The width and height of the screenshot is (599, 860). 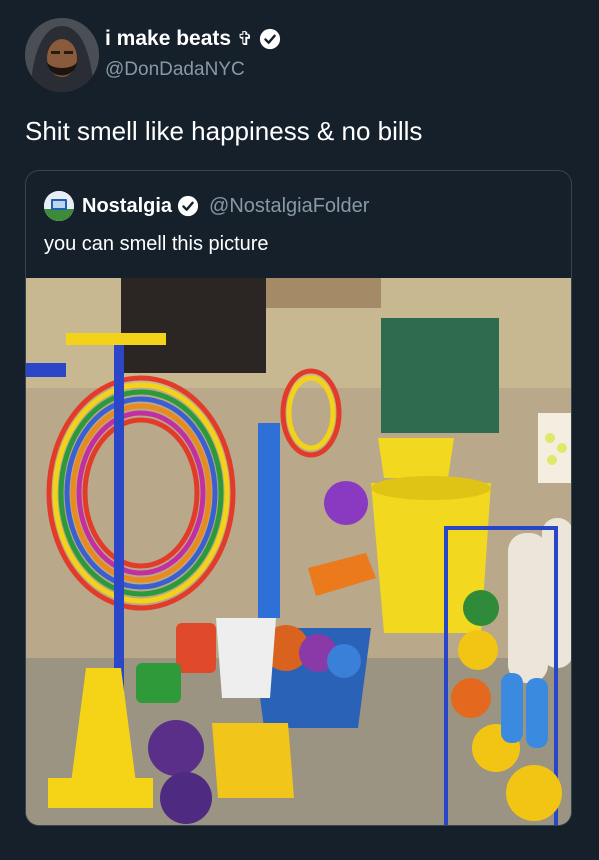 What do you see at coordinates (193, 53) in the screenshot?
I see `author-info: i make beats ✞ @DonDadaNYC` at bounding box center [193, 53].